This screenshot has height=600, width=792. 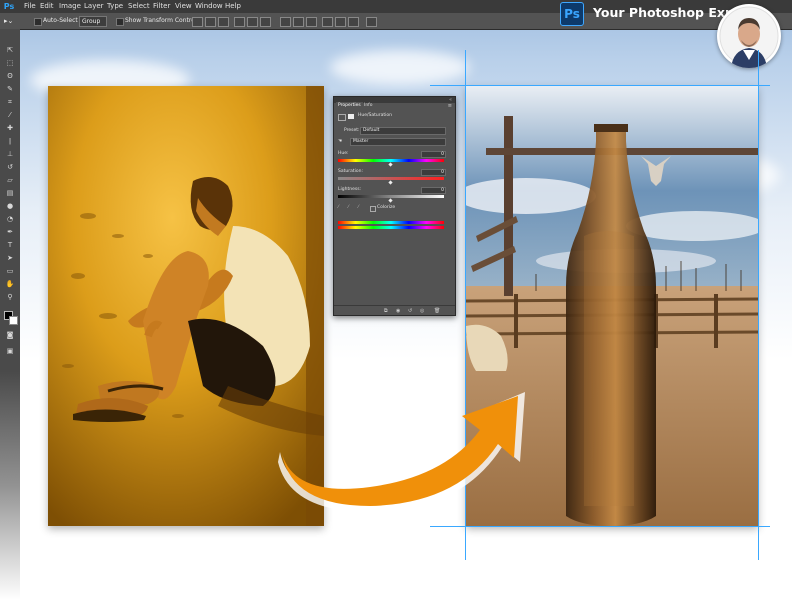 What do you see at coordinates (358, 208) in the screenshot?
I see `eyedropper-minus-icon: ⁄` at bounding box center [358, 208].